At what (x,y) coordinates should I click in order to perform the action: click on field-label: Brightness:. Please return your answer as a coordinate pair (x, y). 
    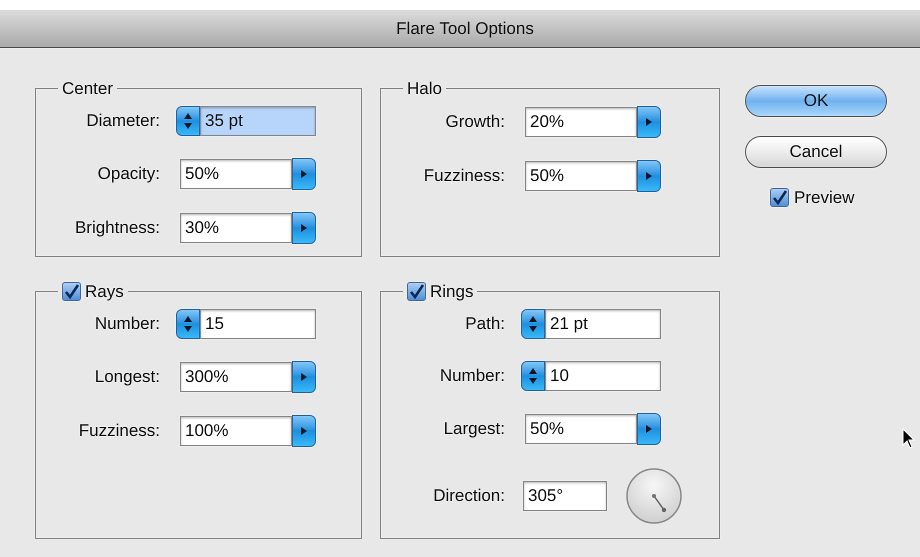
    Looking at the image, I should click on (117, 227).